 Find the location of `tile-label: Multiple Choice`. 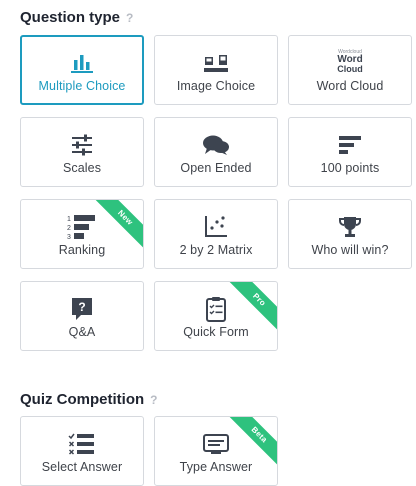

tile-label: Multiple Choice is located at coordinates (82, 86).